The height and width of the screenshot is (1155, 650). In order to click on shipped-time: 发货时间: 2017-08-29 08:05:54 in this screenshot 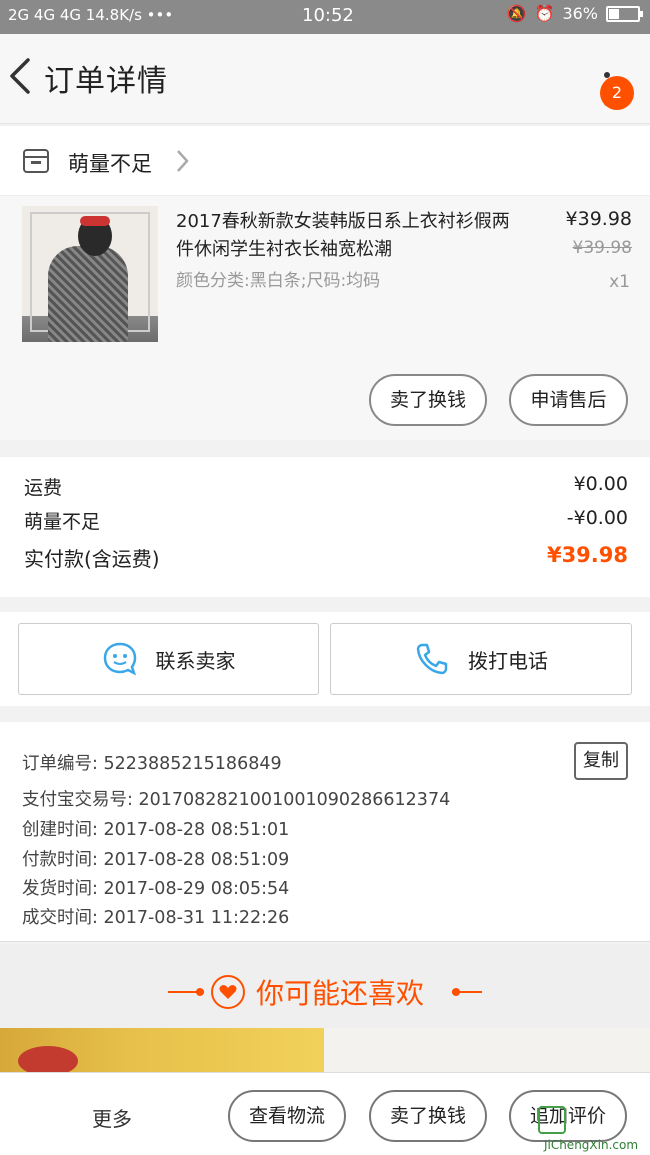, I will do `click(156, 889)`.